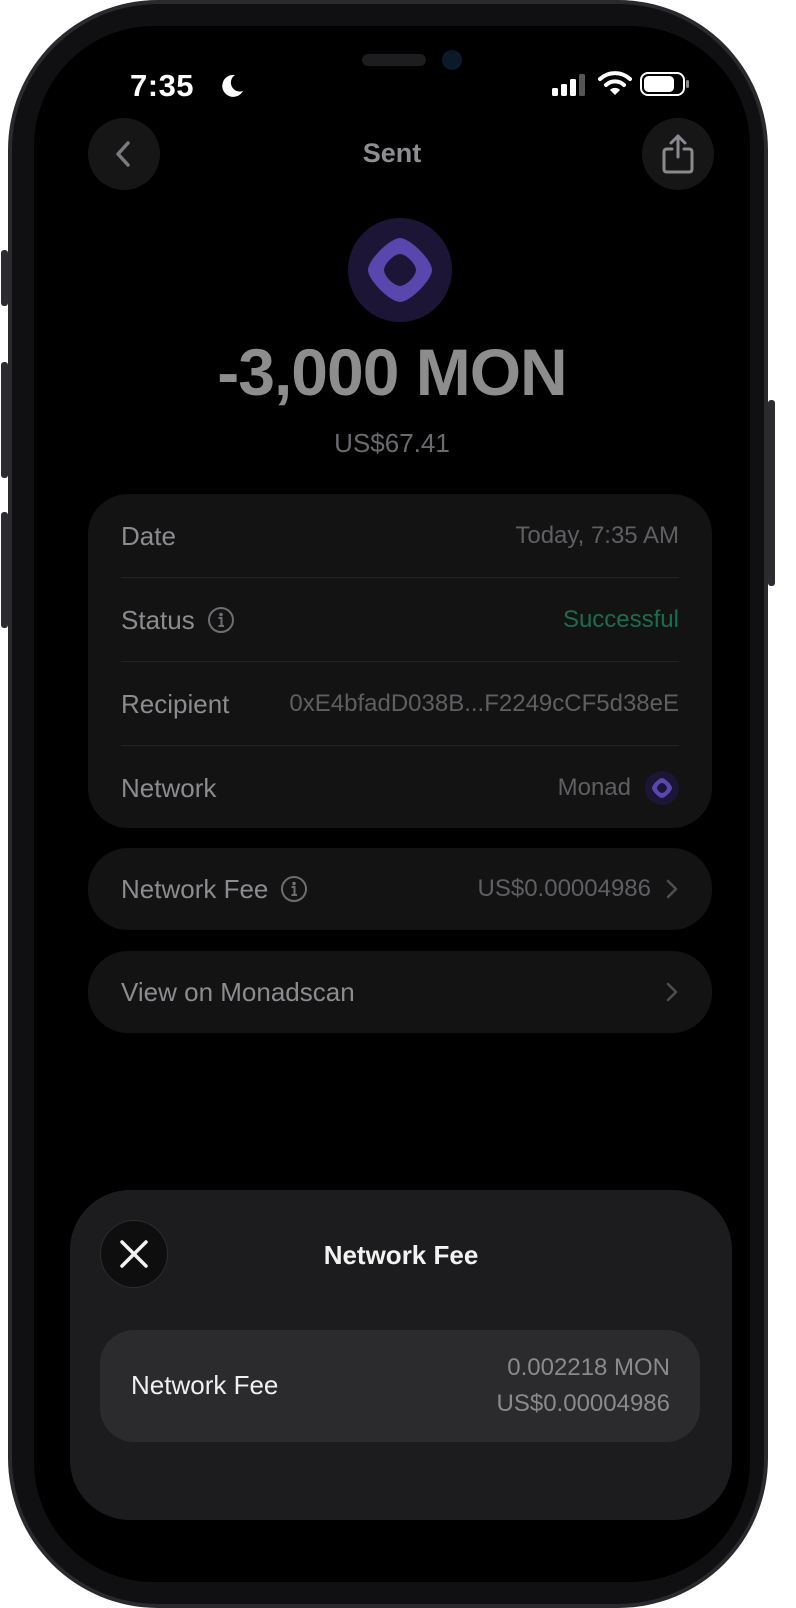 This screenshot has height=1608, width=796. I want to click on sheet-title: Network Fee, so click(401, 1255).